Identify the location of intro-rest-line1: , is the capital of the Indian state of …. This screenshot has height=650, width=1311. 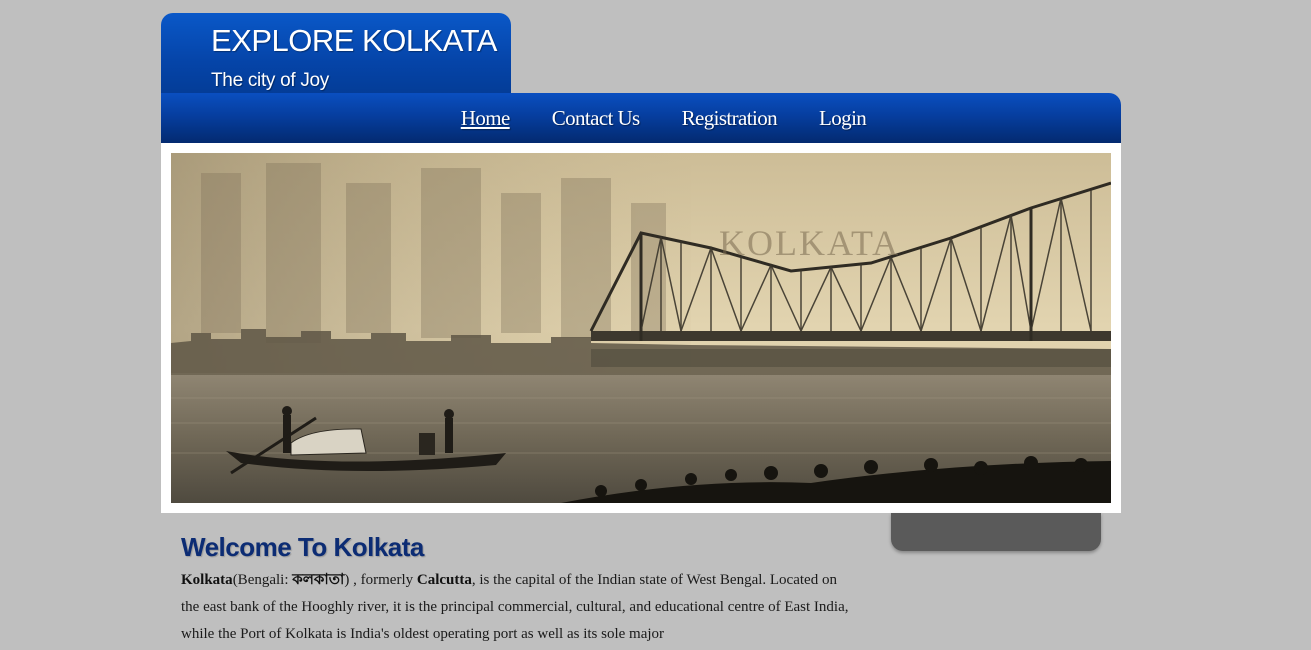
(619, 580).